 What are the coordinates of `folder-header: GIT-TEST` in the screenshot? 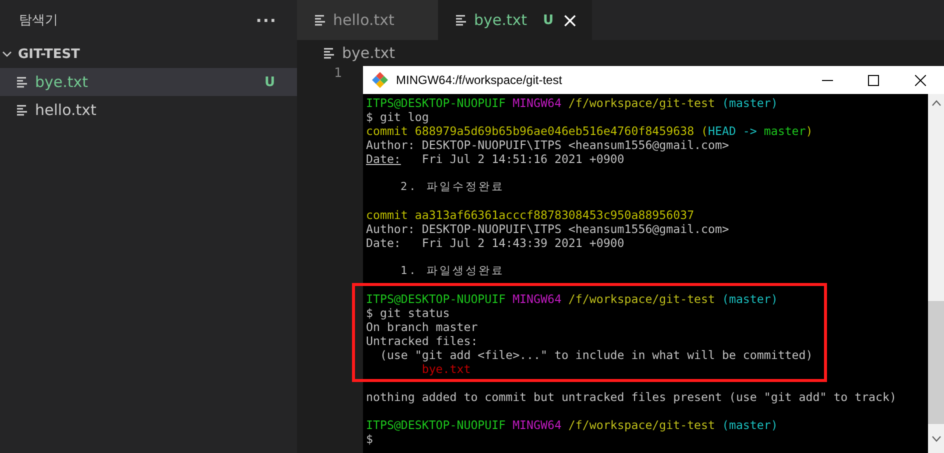 It's located at (148, 54).